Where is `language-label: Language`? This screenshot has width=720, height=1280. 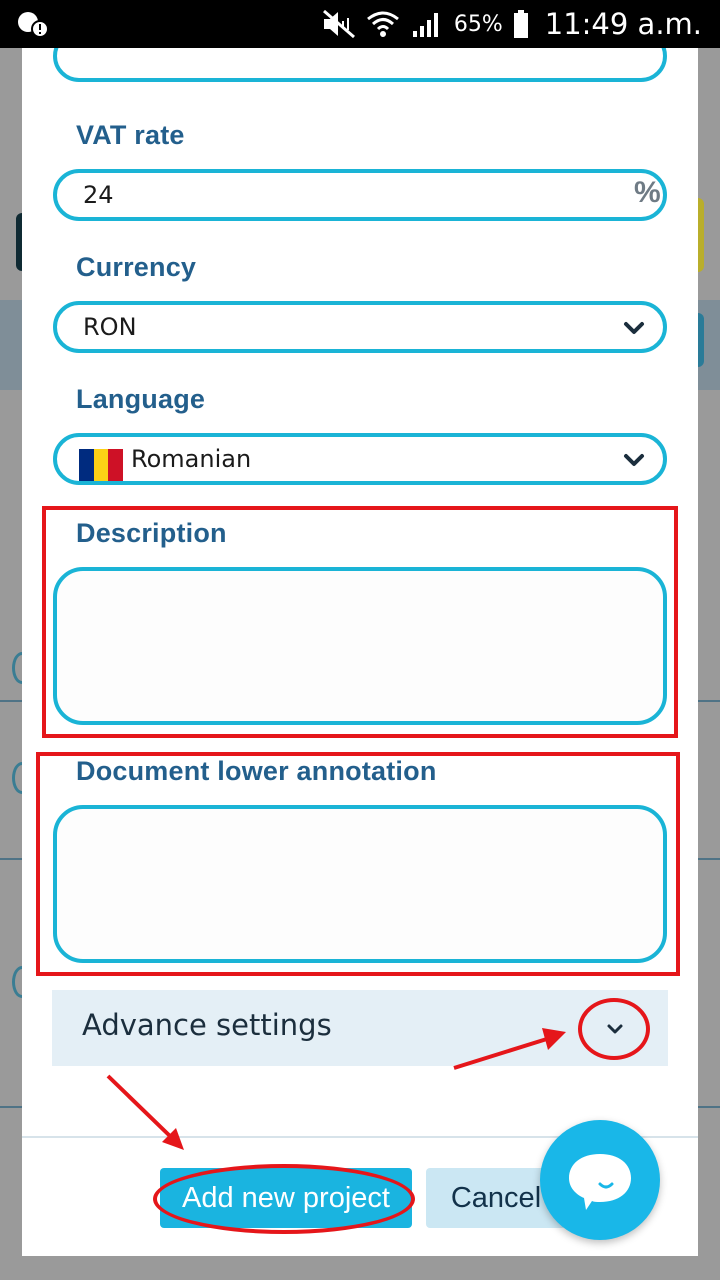 language-label: Language is located at coordinates (141, 399).